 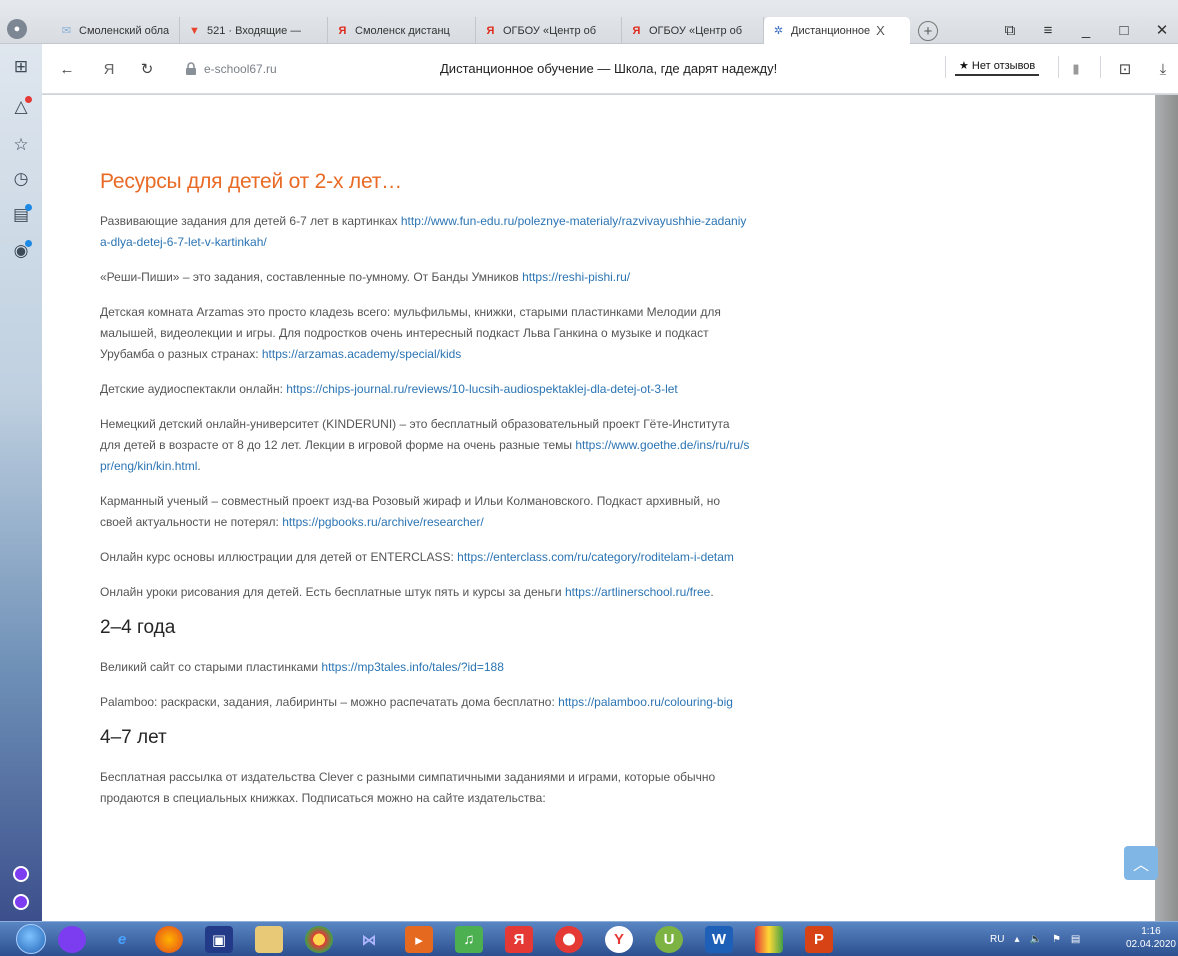 What do you see at coordinates (382, 522) in the screenshot?
I see `resource-link: https://pgbooks.ru/archive/researcher/` at bounding box center [382, 522].